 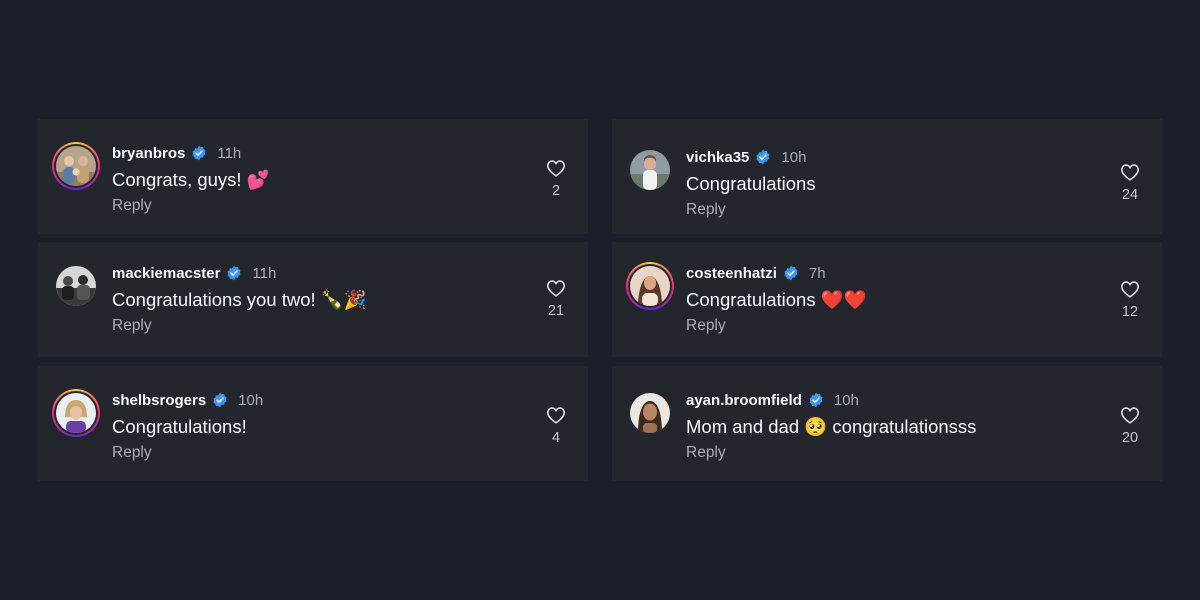 I want to click on username: costeenhatzi, so click(x=731, y=273).